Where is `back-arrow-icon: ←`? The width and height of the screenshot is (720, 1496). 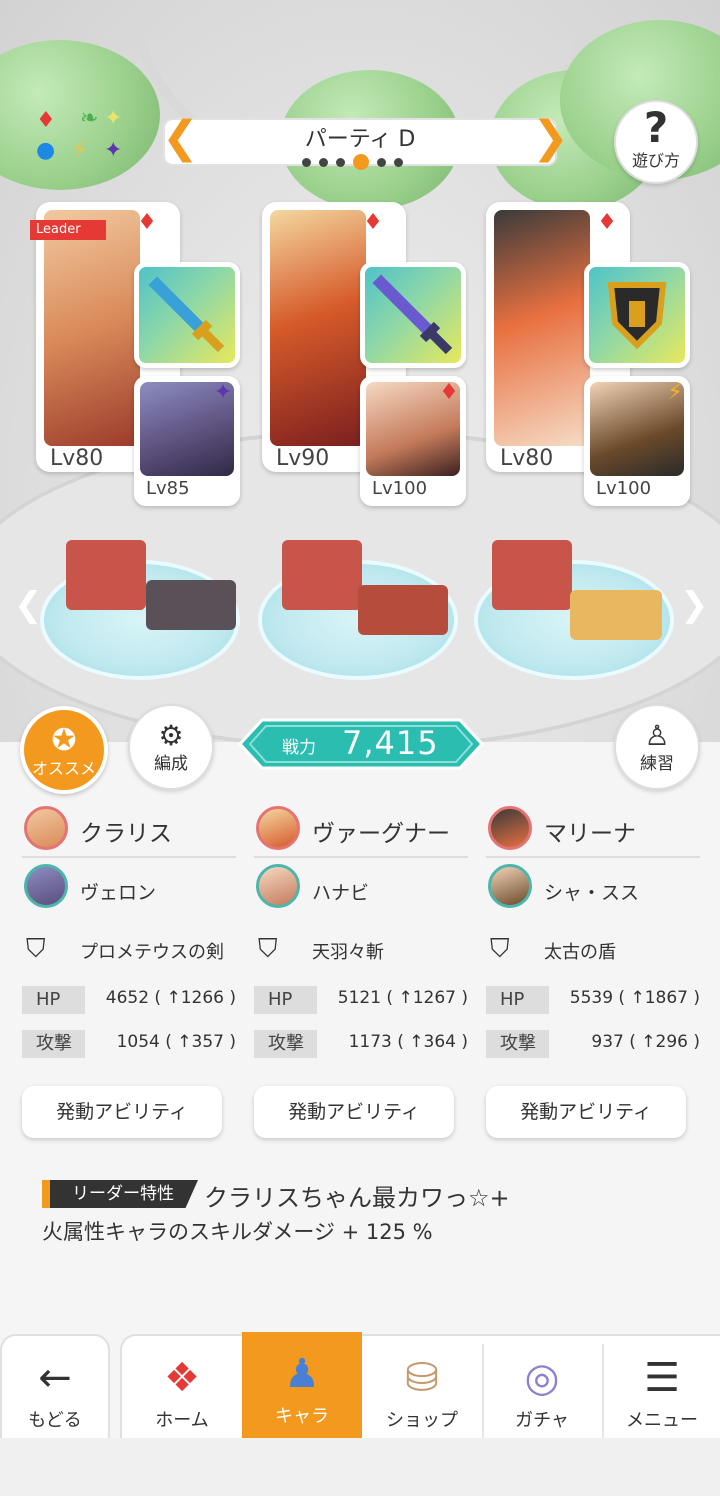
back-arrow-icon: ← is located at coordinates (55, 1378).